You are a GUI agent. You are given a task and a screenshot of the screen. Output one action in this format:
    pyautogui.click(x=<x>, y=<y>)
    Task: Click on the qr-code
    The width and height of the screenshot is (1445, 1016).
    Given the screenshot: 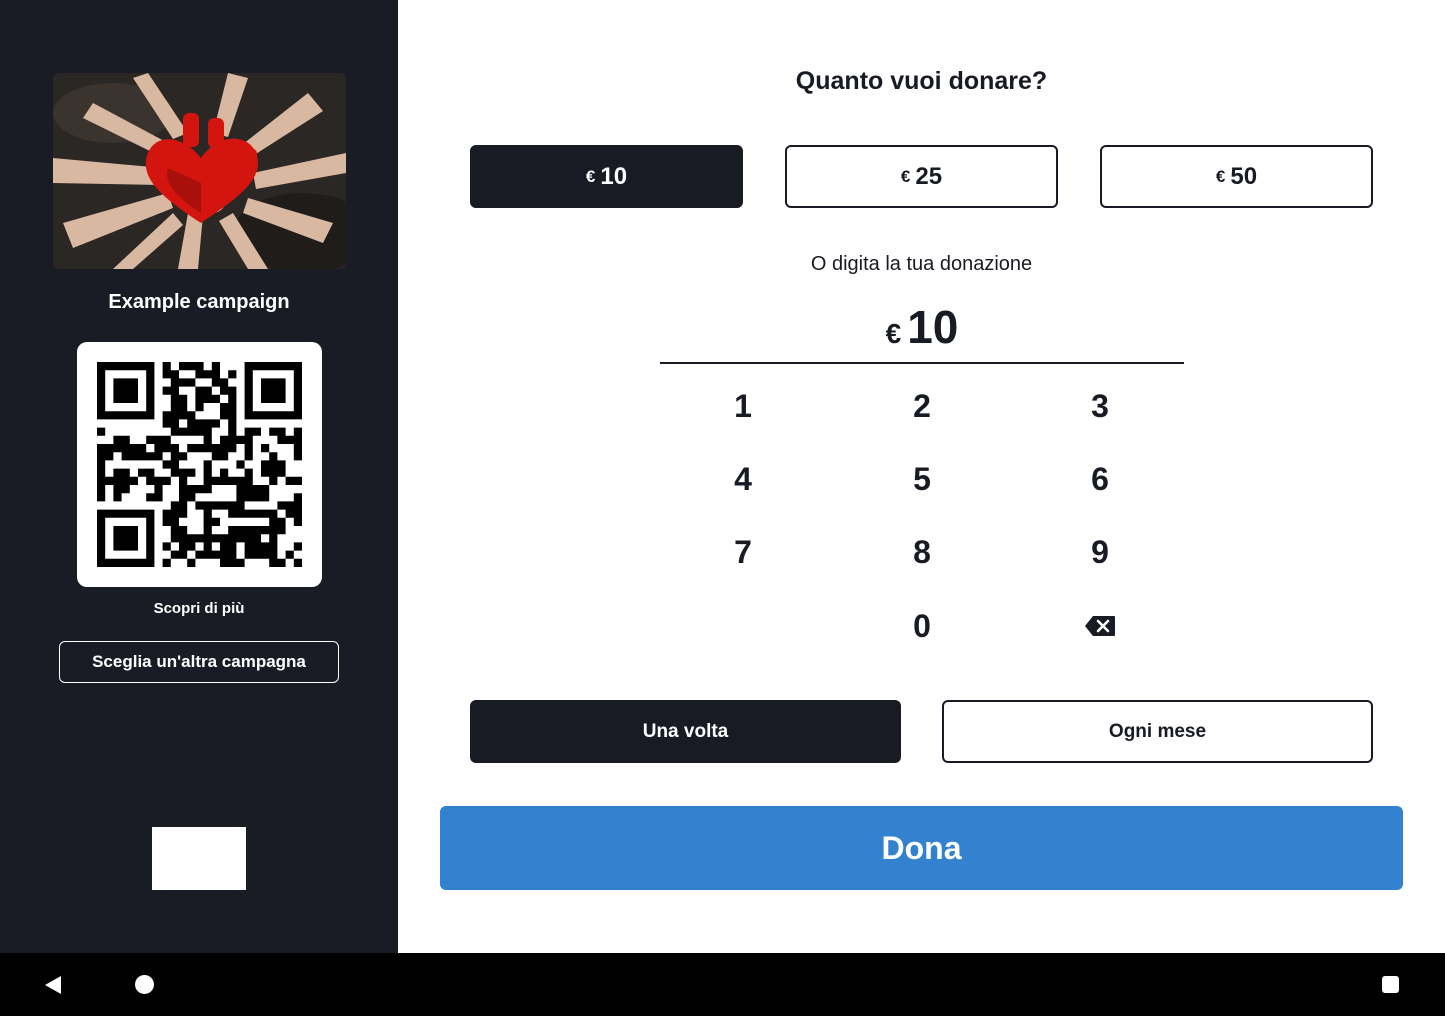 What is the action you would take?
    pyautogui.click(x=199, y=464)
    